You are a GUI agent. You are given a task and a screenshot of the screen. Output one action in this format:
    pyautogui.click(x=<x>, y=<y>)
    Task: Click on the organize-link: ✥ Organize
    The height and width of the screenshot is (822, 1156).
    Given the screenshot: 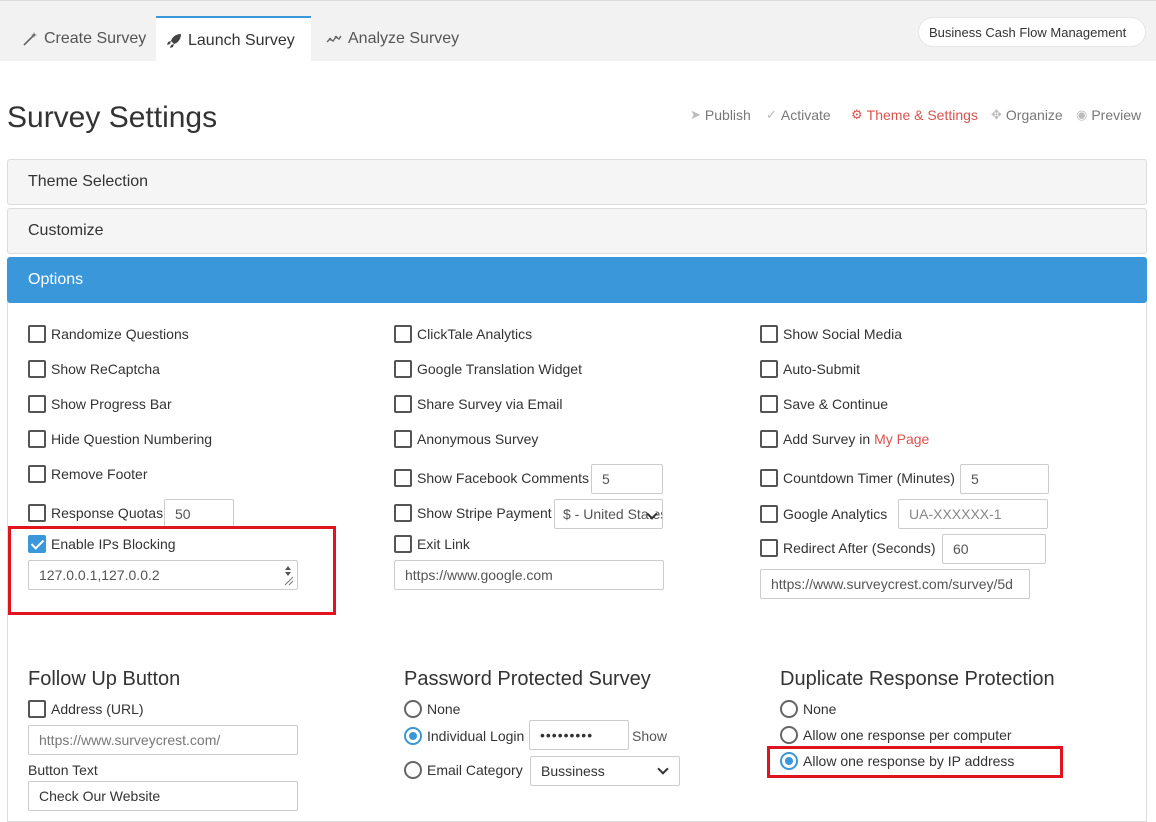 What is the action you would take?
    pyautogui.click(x=1027, y=115)
    